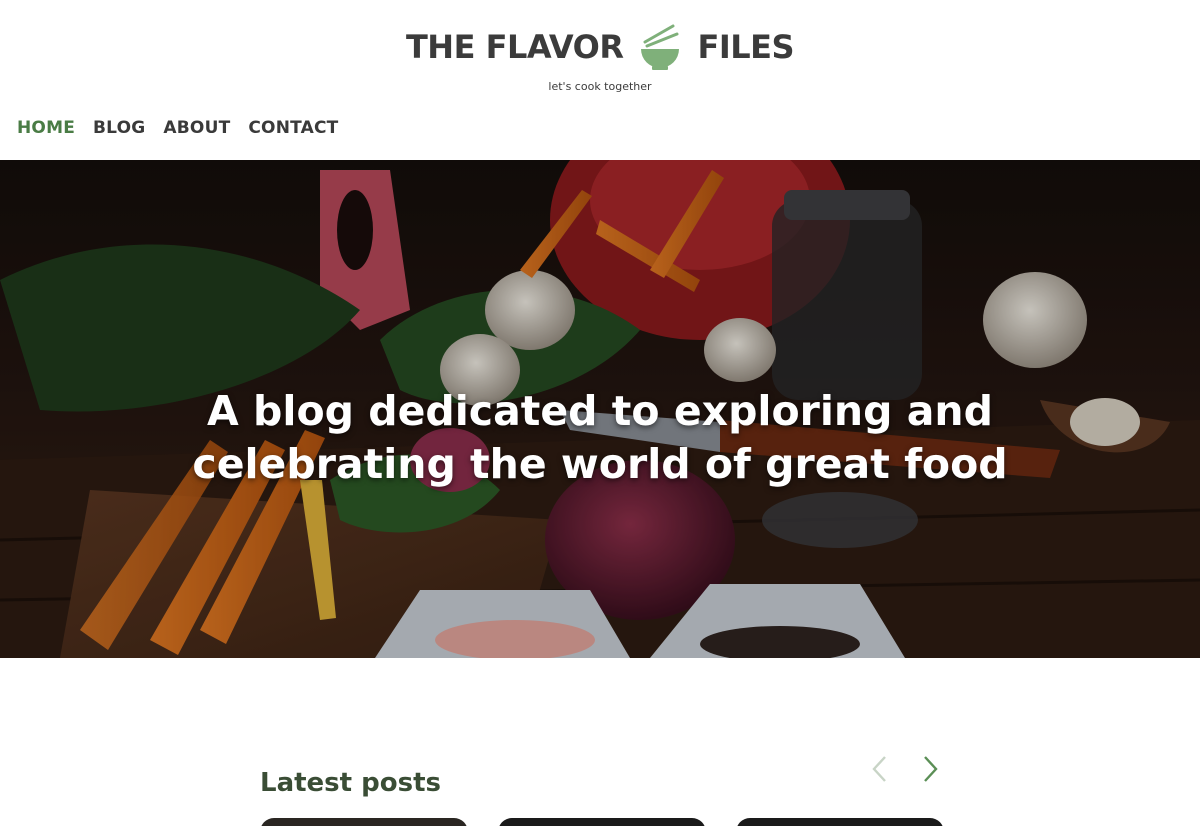 The image size is (1200, 826). Describe the element at coordinates (196, 128) in the screenshot. I see `nav-about: ABOUT` at that location.